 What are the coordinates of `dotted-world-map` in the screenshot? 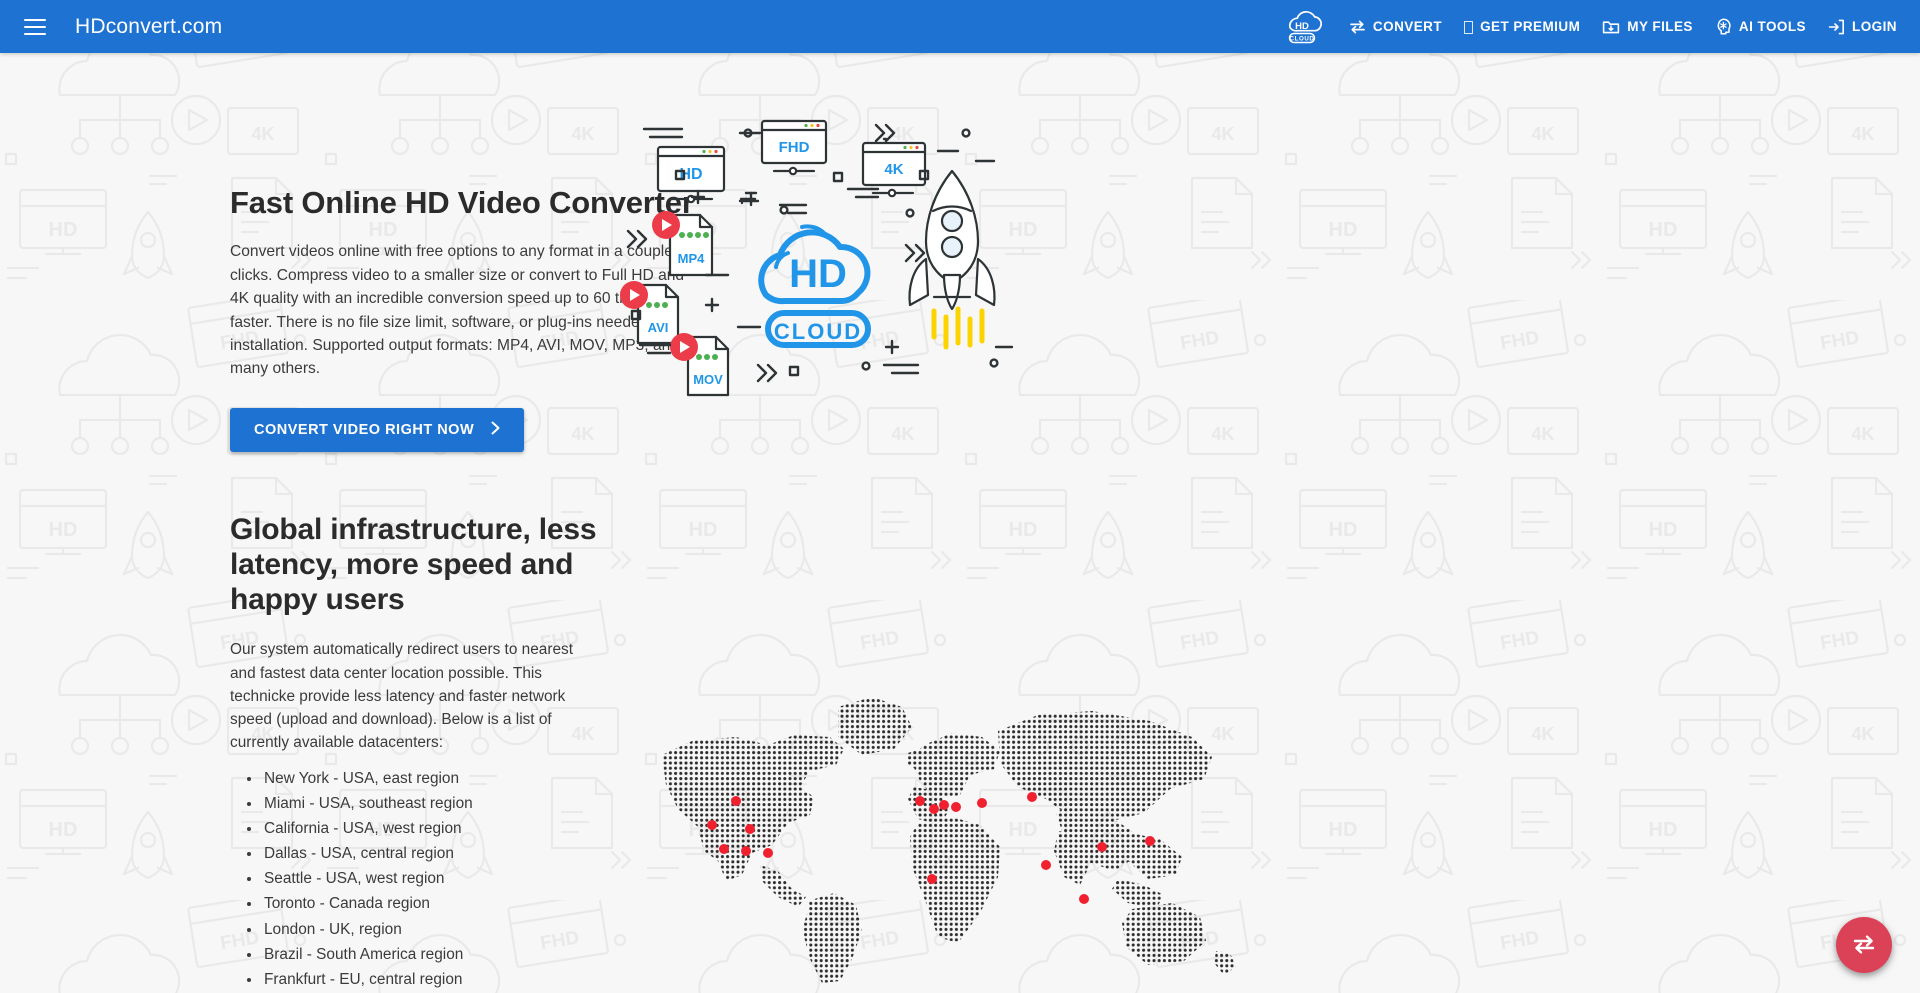 It's located at (942, 833).